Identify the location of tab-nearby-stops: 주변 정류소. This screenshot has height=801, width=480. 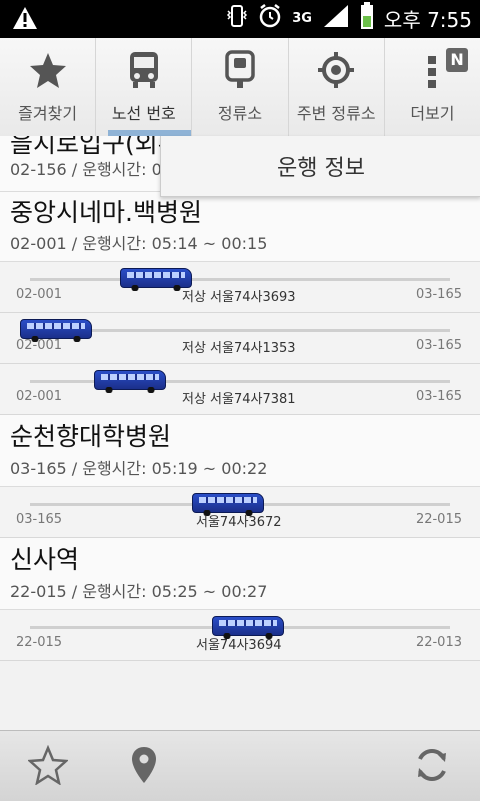
(337, 87).